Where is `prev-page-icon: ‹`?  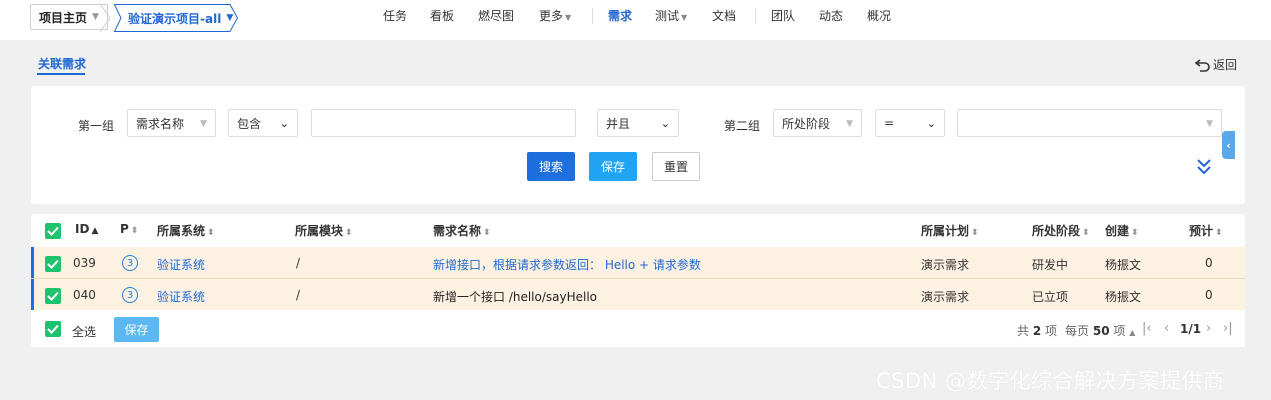
prev-page-icon: ‹ is located at coordinates (1166, 328).